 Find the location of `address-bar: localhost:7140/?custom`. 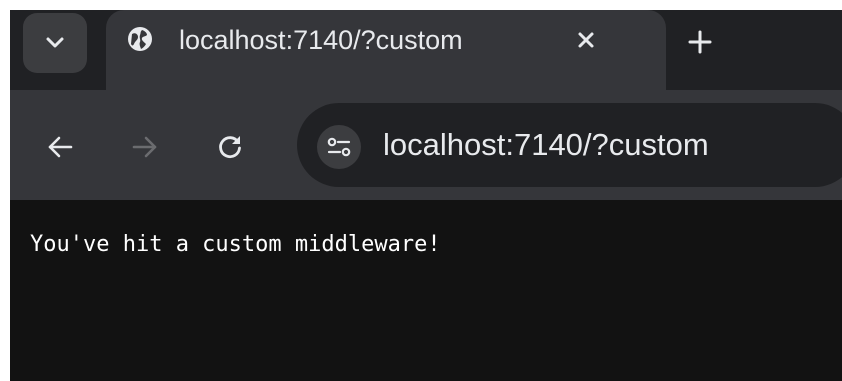

address-bar: localhost:7140/?custom is located at coordinates (569, 145).